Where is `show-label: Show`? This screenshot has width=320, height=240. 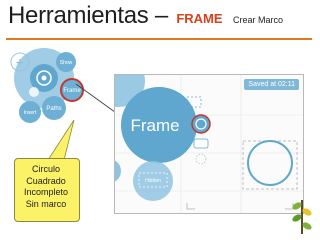 show-label: Show is located at coordinates (66, 63).